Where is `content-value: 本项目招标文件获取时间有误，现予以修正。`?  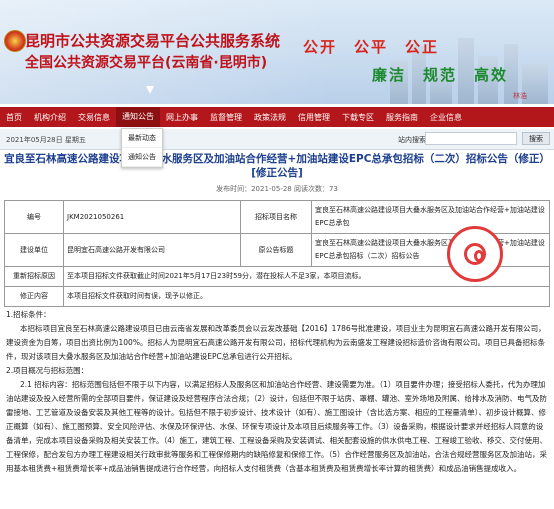 content-value: 本项目招标文件获取时间有误，现予以修正。 is located at coordinates (306, 296).